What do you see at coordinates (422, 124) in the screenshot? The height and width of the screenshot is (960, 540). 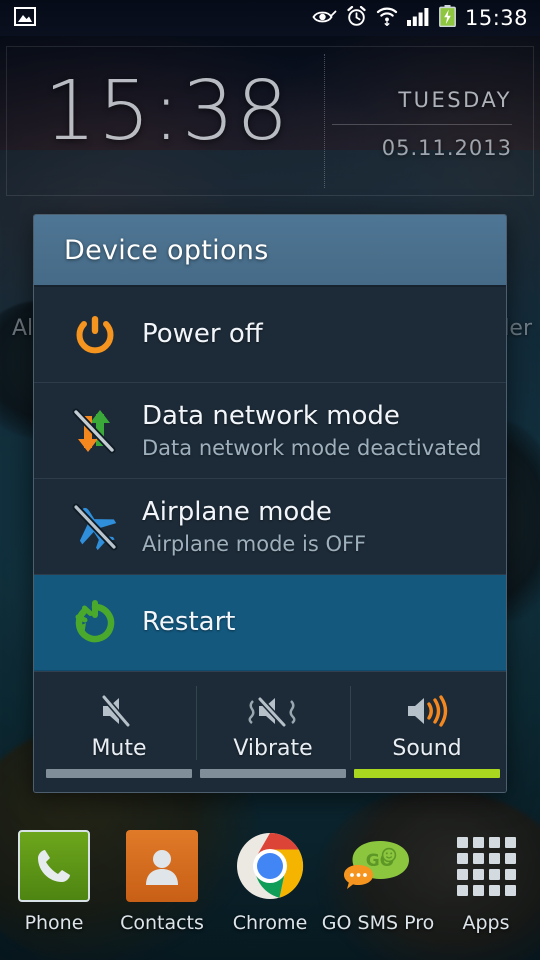 I see `clock-widget-rule` at bounding box center [422, 124].